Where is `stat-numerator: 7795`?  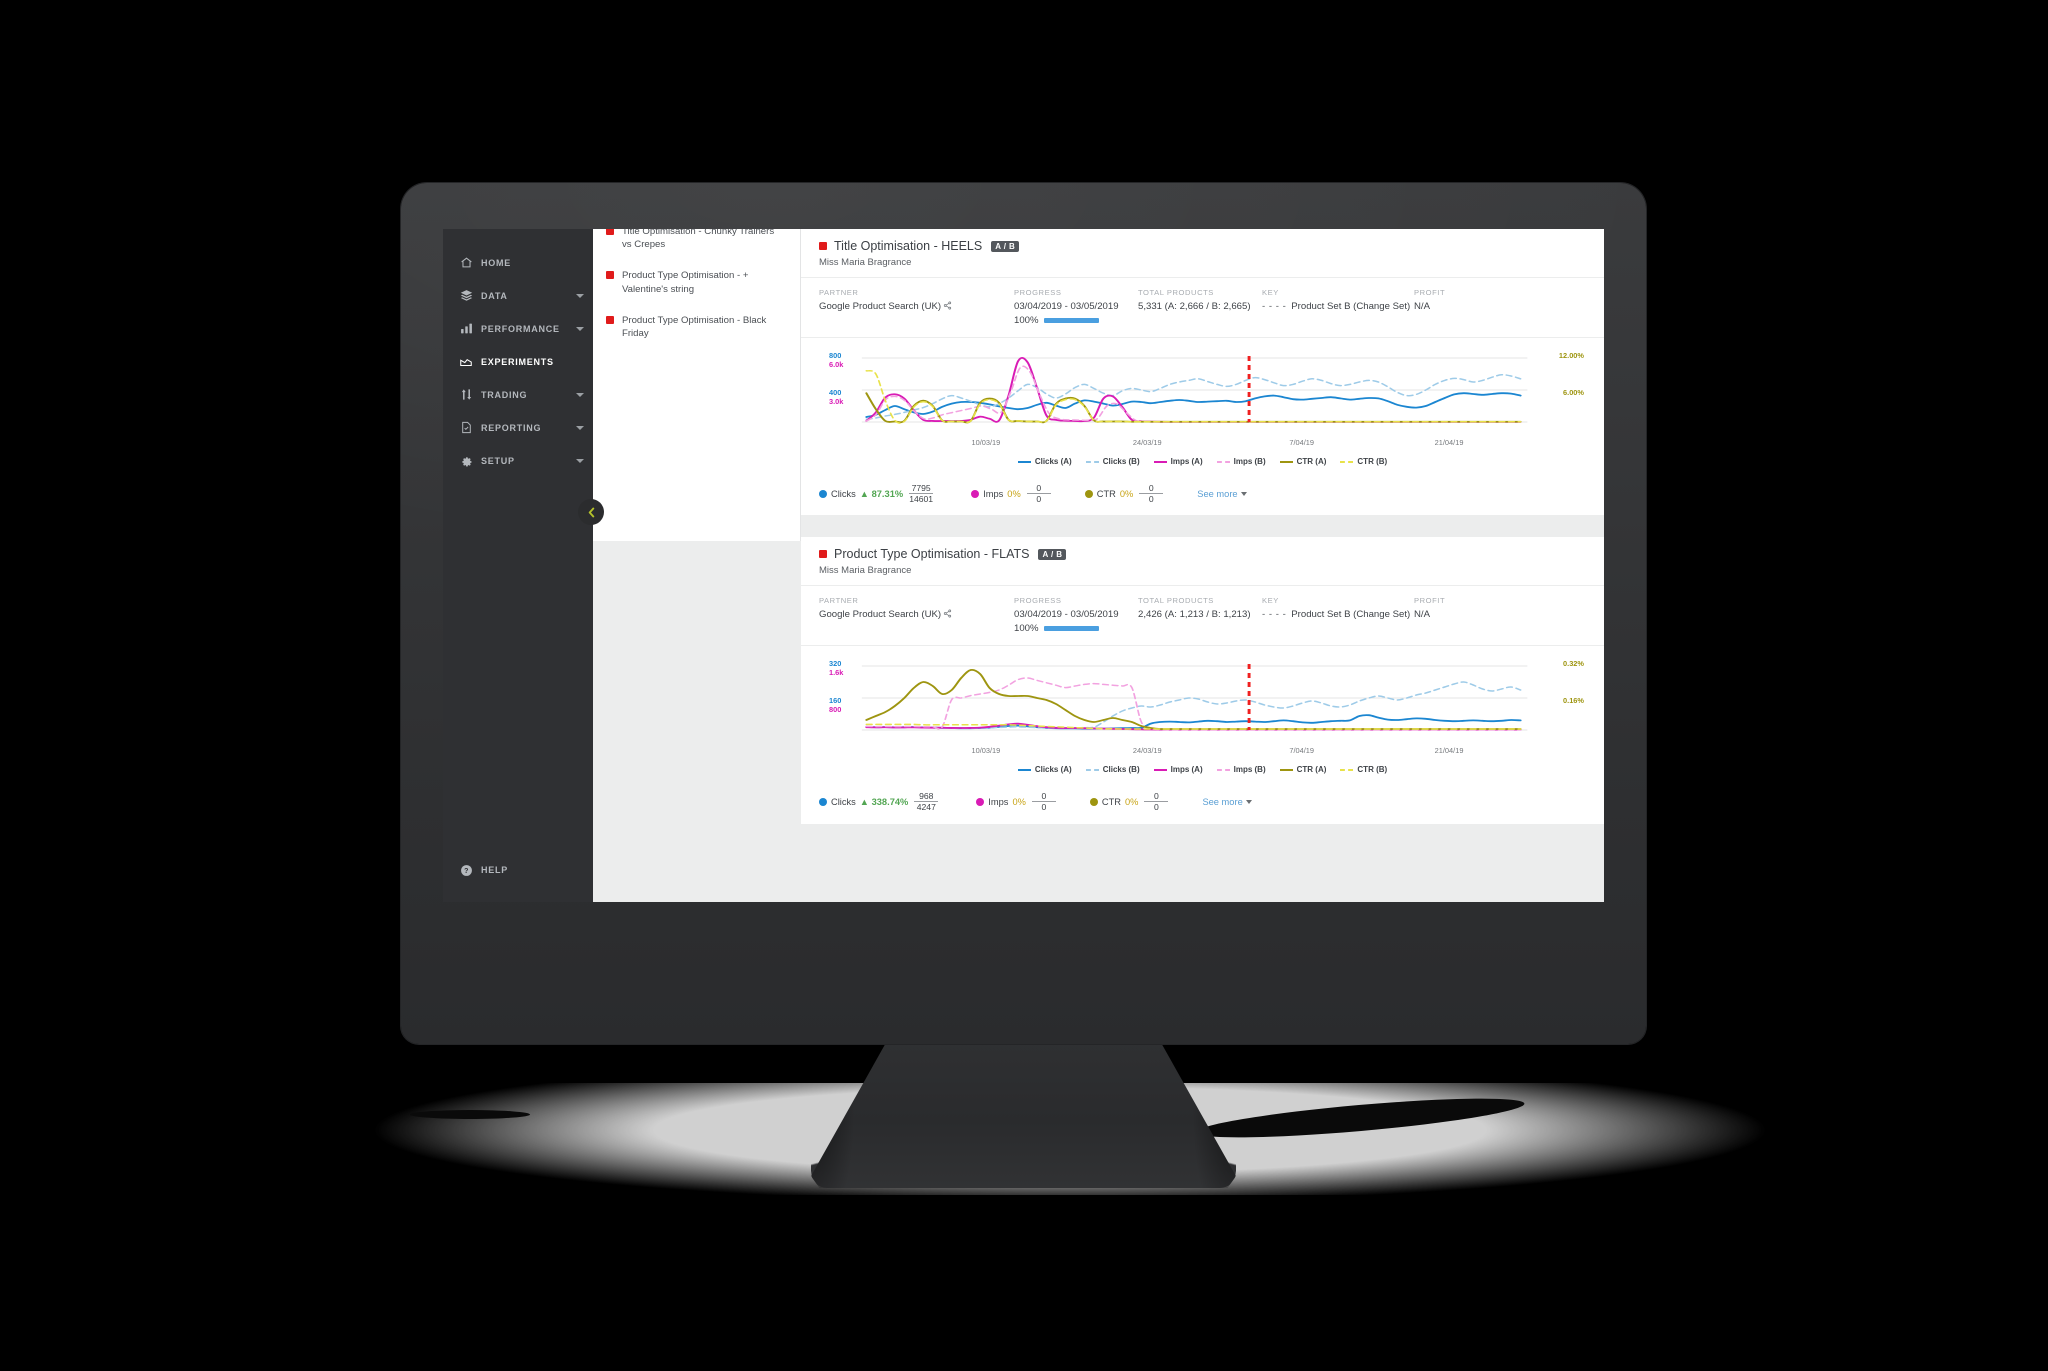 stat-numerator: 7795 is located at coordinates (921, 488).